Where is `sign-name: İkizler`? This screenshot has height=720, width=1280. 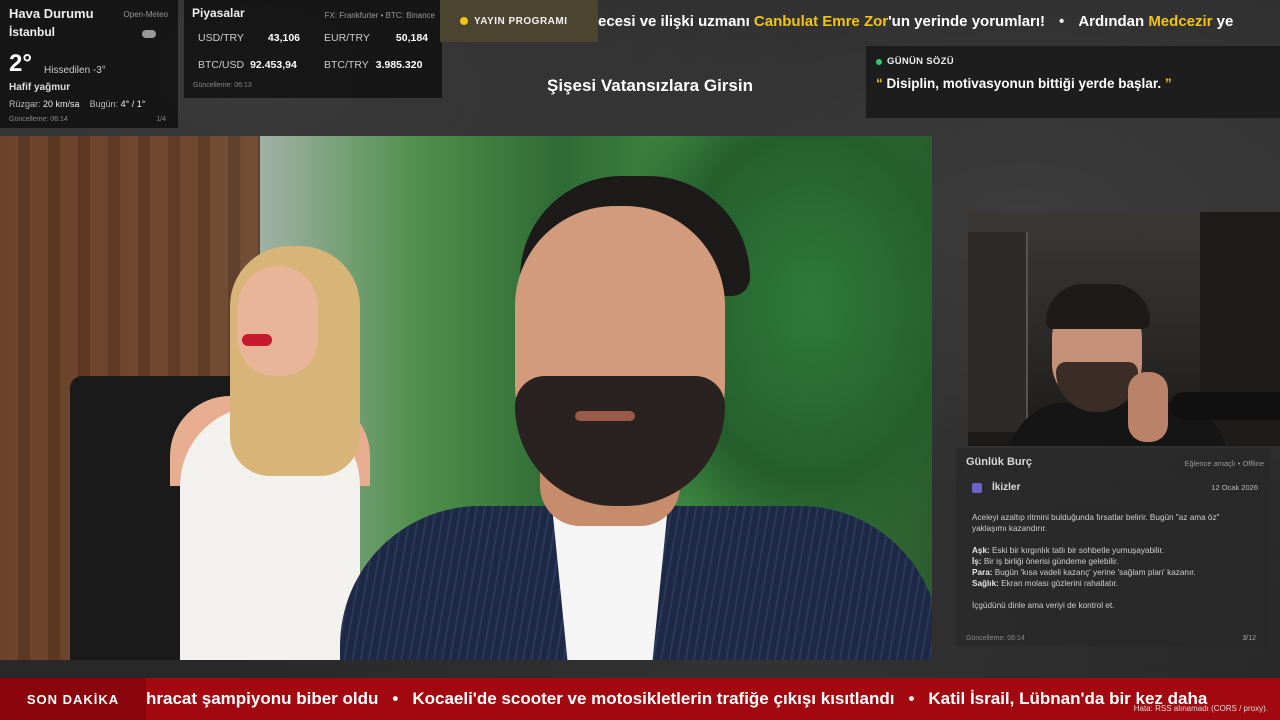
sign-name: İkizler is located at coordinates (1006, 487).